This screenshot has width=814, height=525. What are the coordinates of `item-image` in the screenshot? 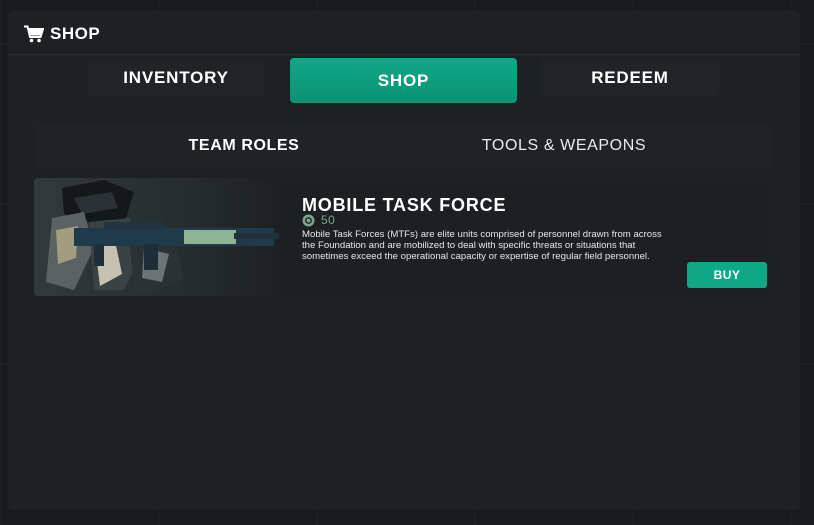 It's located at (159, 237).